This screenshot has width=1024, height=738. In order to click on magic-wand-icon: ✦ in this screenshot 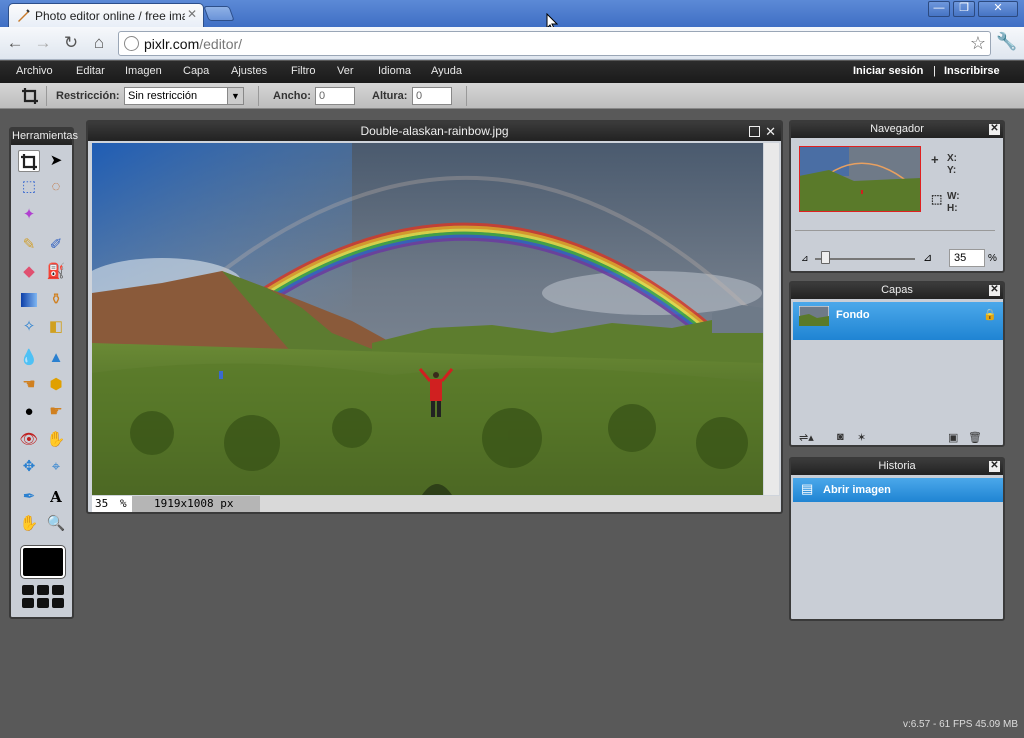, I will do `click(29, 215)`.